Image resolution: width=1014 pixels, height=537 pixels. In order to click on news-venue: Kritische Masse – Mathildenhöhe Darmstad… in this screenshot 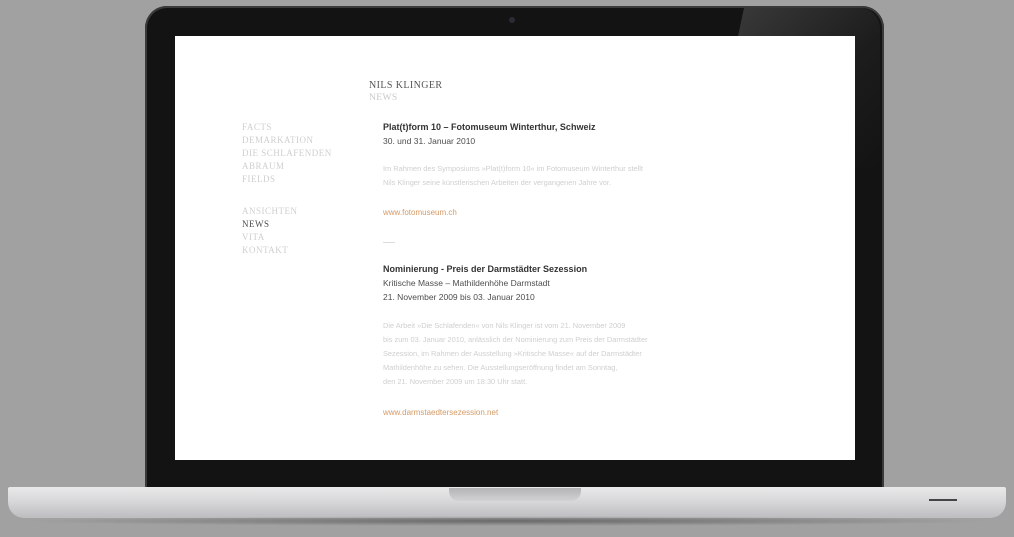, I will do `click(466, 283)`.